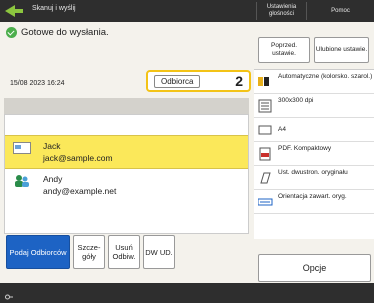 Image resolution: width=374 pixels, height=303 pixels. I want to click on recipient-label: Odbiorca, so click(177, 81).